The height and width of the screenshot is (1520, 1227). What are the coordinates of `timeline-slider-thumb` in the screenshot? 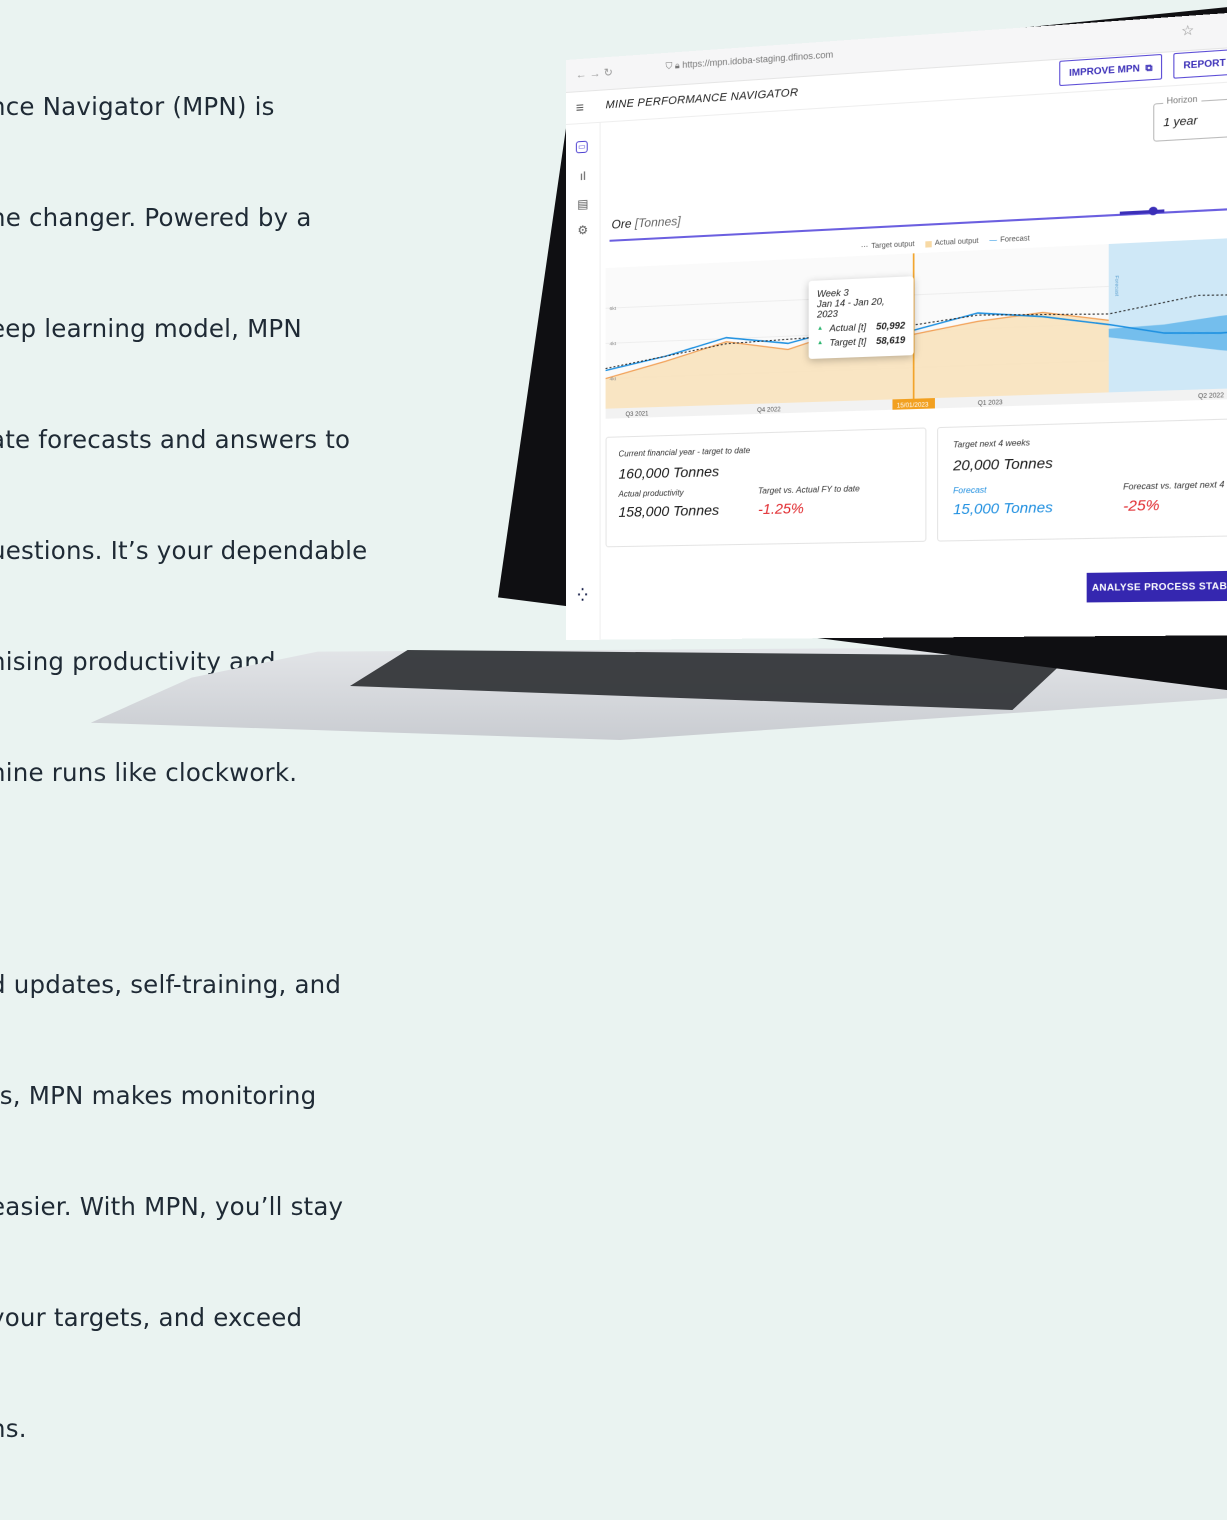 It's located at (1153, 211).